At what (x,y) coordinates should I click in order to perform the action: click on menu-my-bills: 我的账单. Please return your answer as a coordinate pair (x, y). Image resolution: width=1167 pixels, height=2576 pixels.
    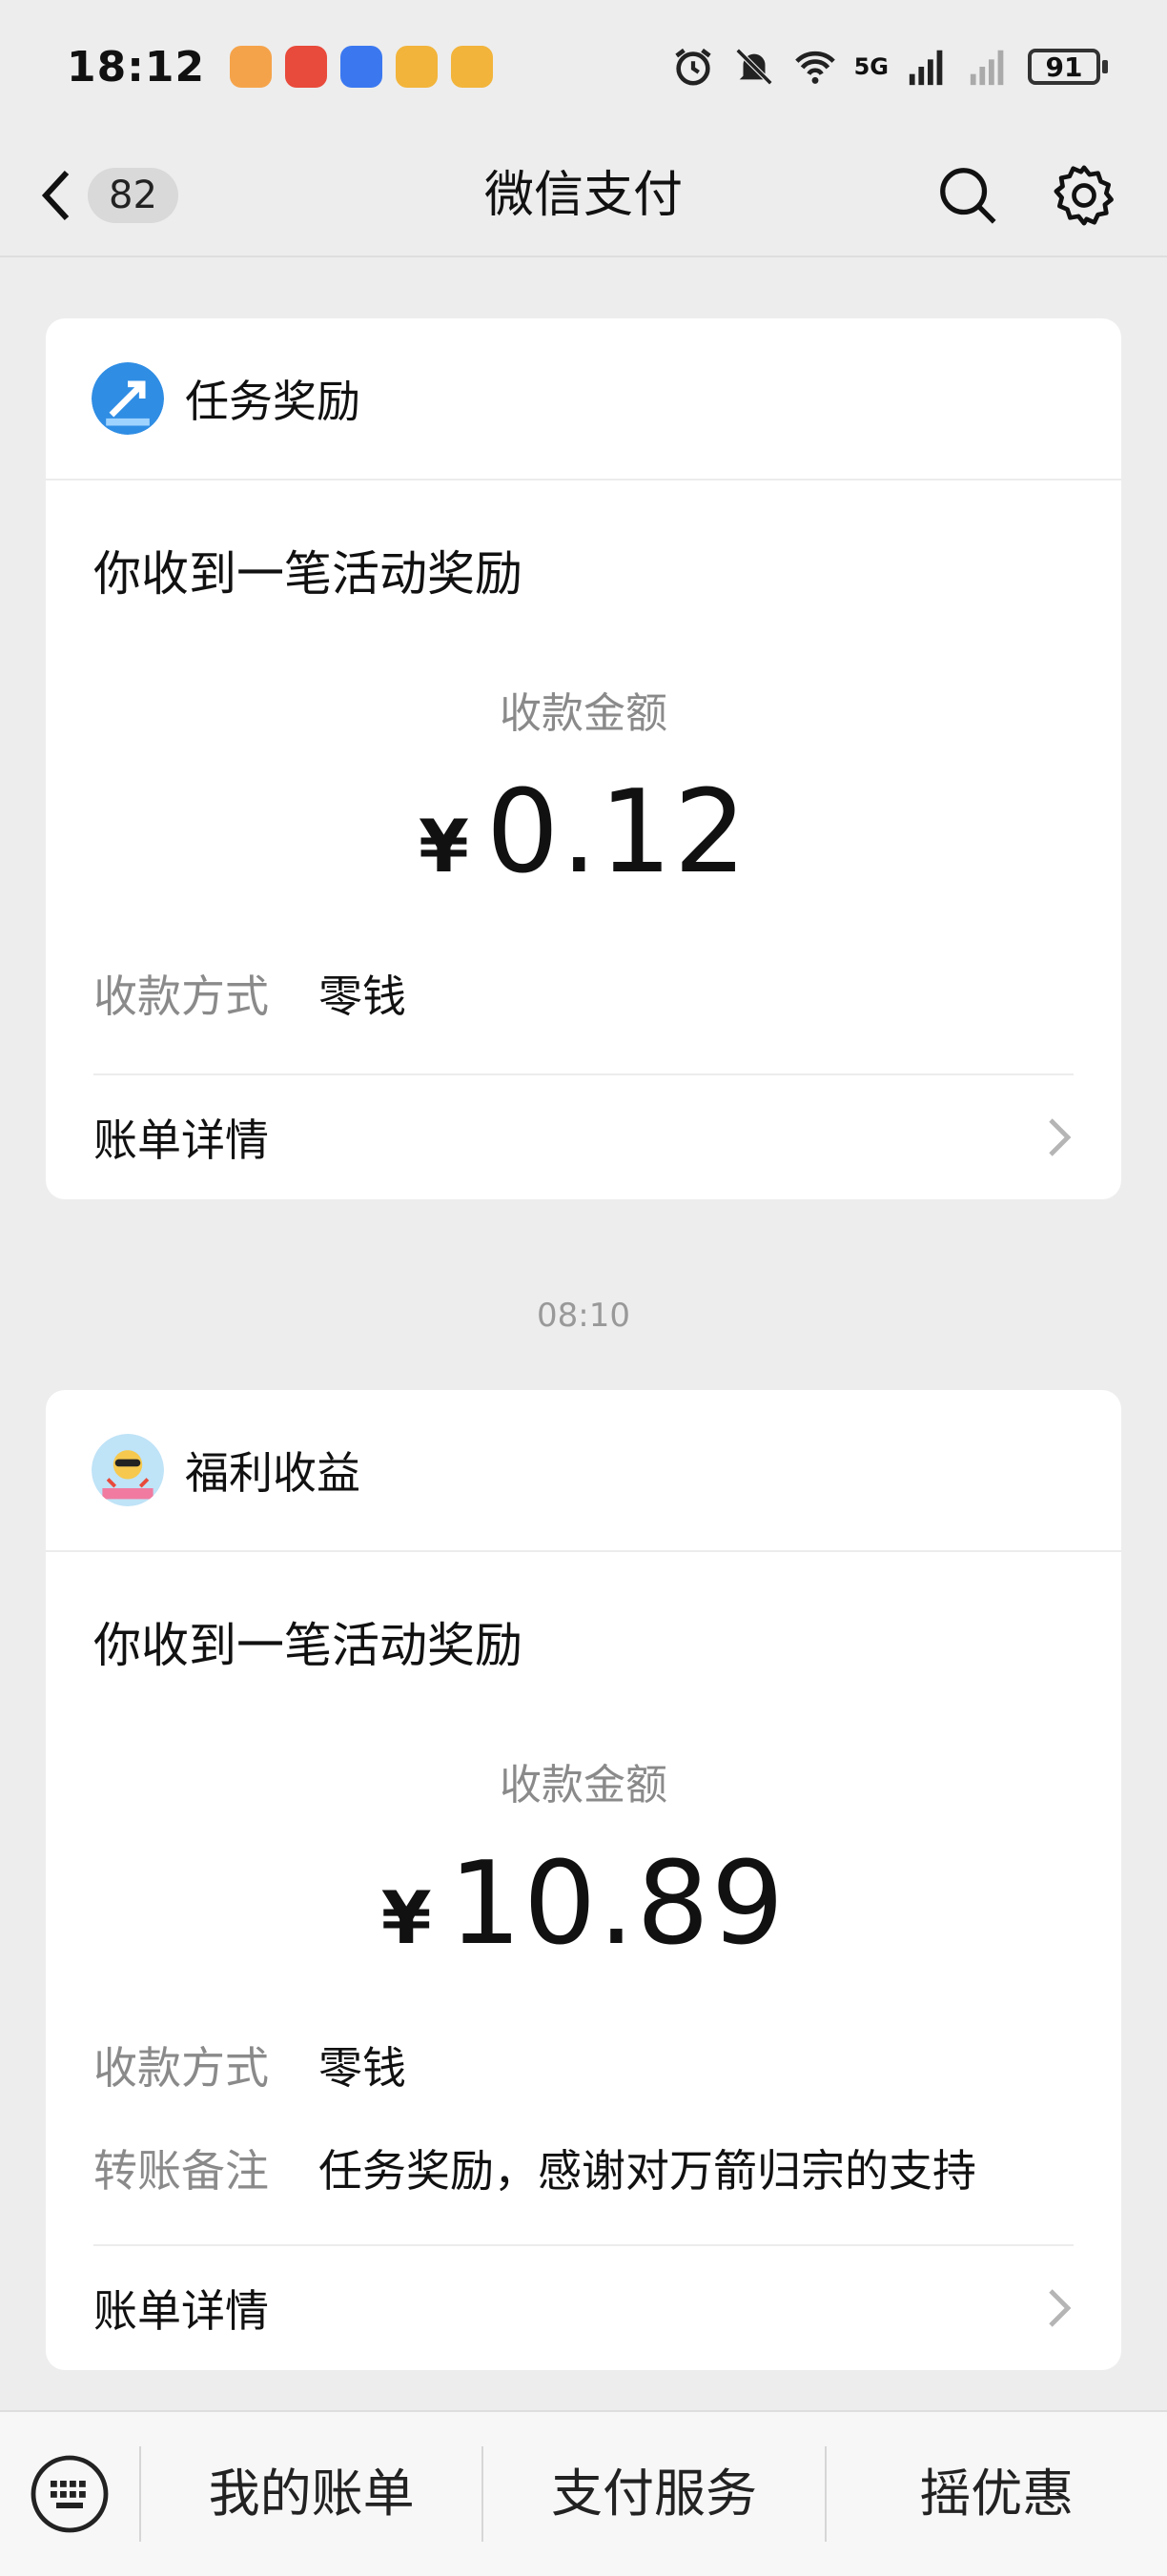
    Looking at the image, I should click on (311, 2494).